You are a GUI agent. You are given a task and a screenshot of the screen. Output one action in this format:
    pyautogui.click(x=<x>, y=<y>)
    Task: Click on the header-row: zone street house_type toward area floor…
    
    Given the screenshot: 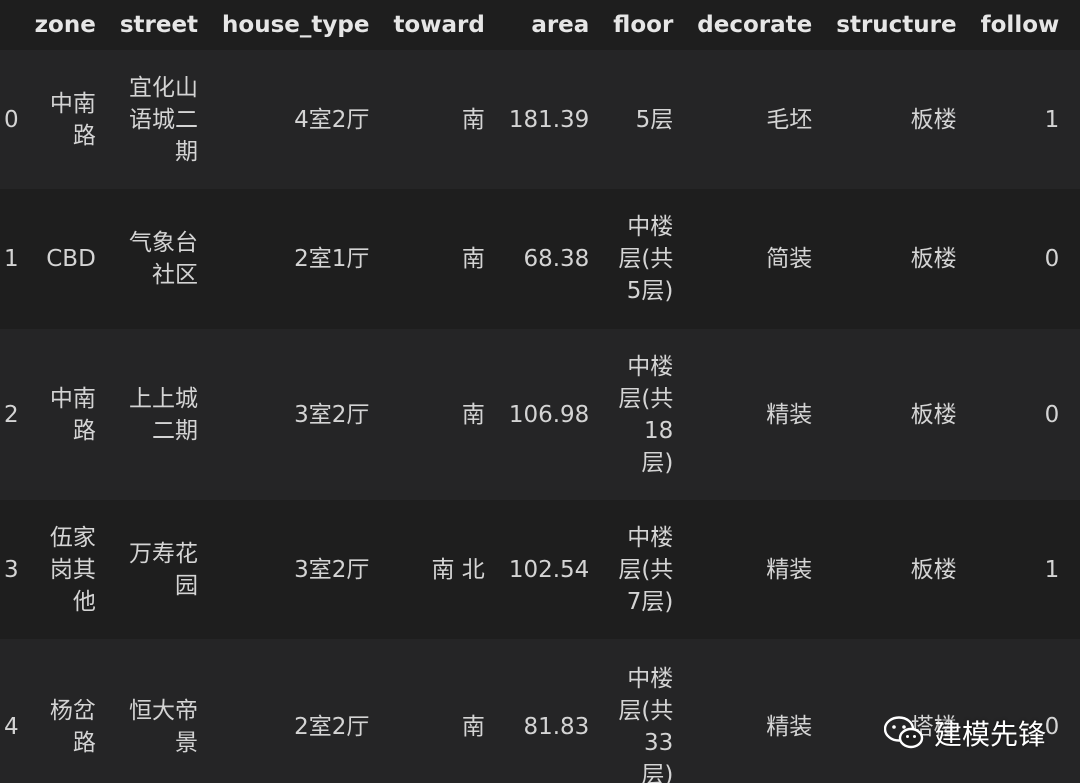 What is the action you would take?
    pyautogui.click(x=540, y=25)
    